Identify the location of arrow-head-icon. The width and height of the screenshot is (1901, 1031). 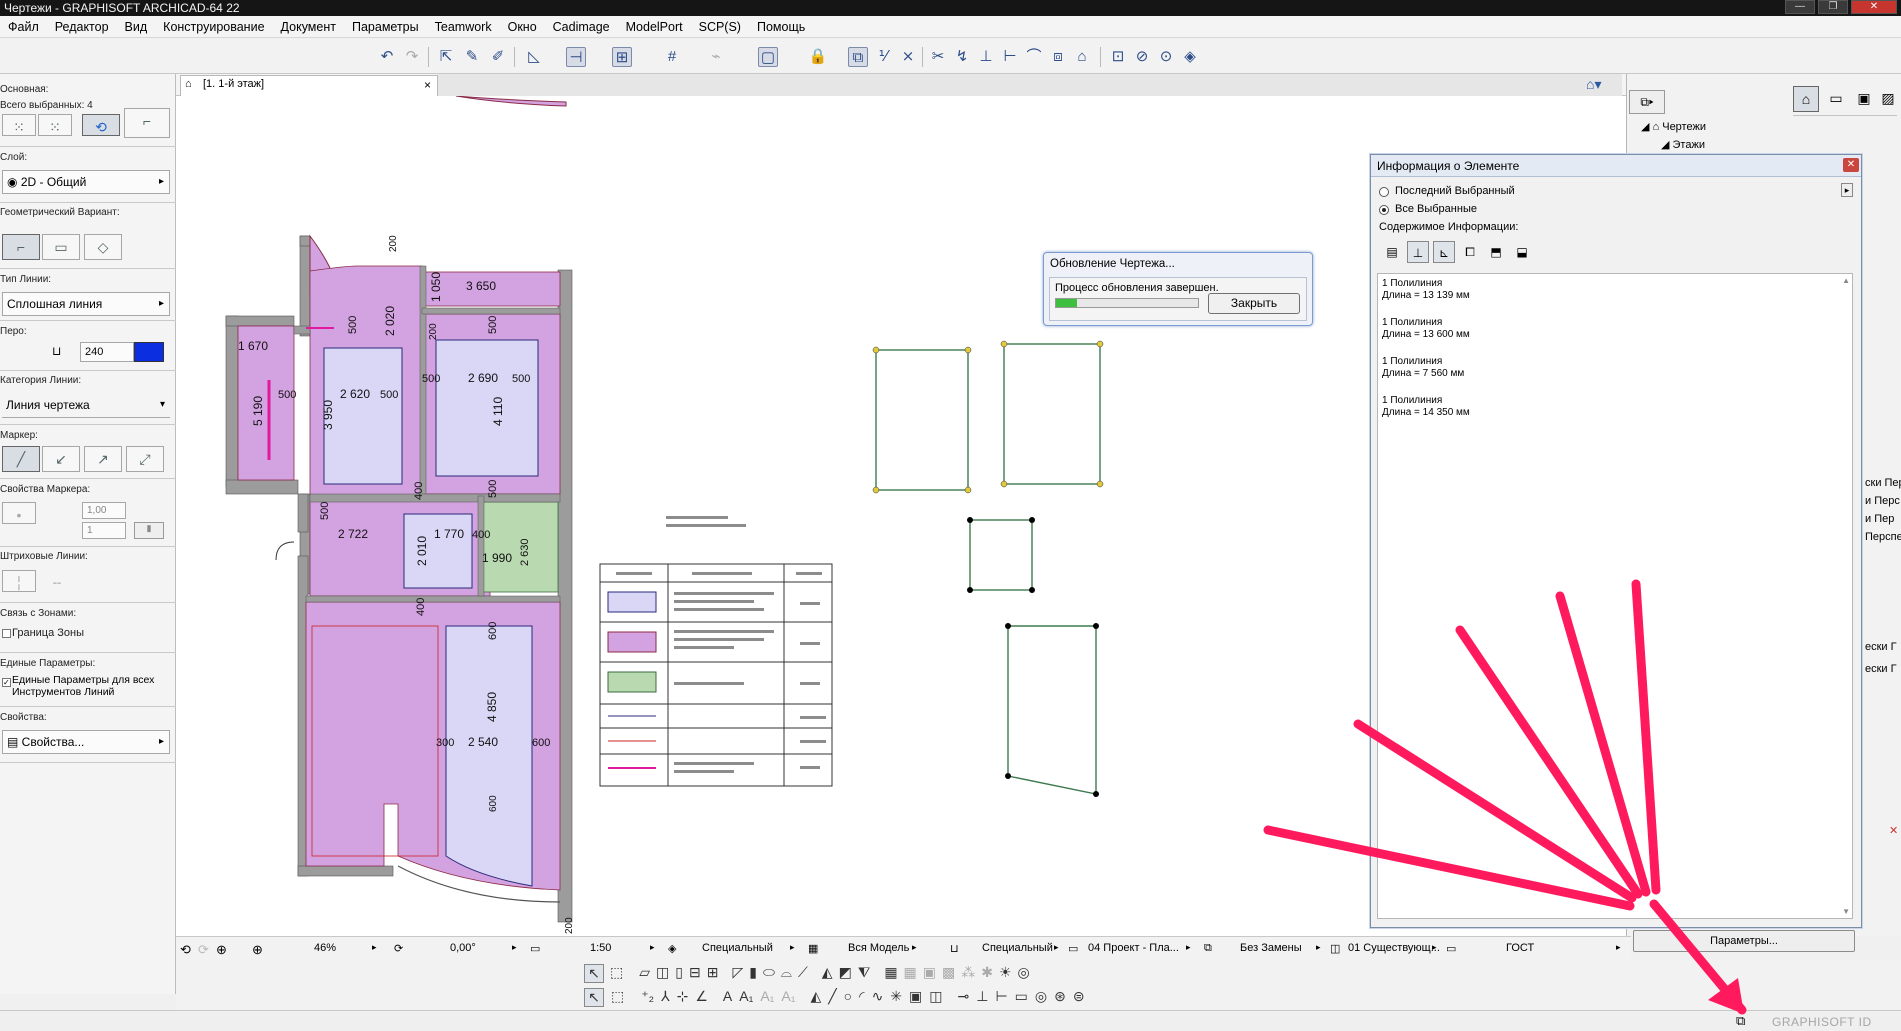
(1726, 996).